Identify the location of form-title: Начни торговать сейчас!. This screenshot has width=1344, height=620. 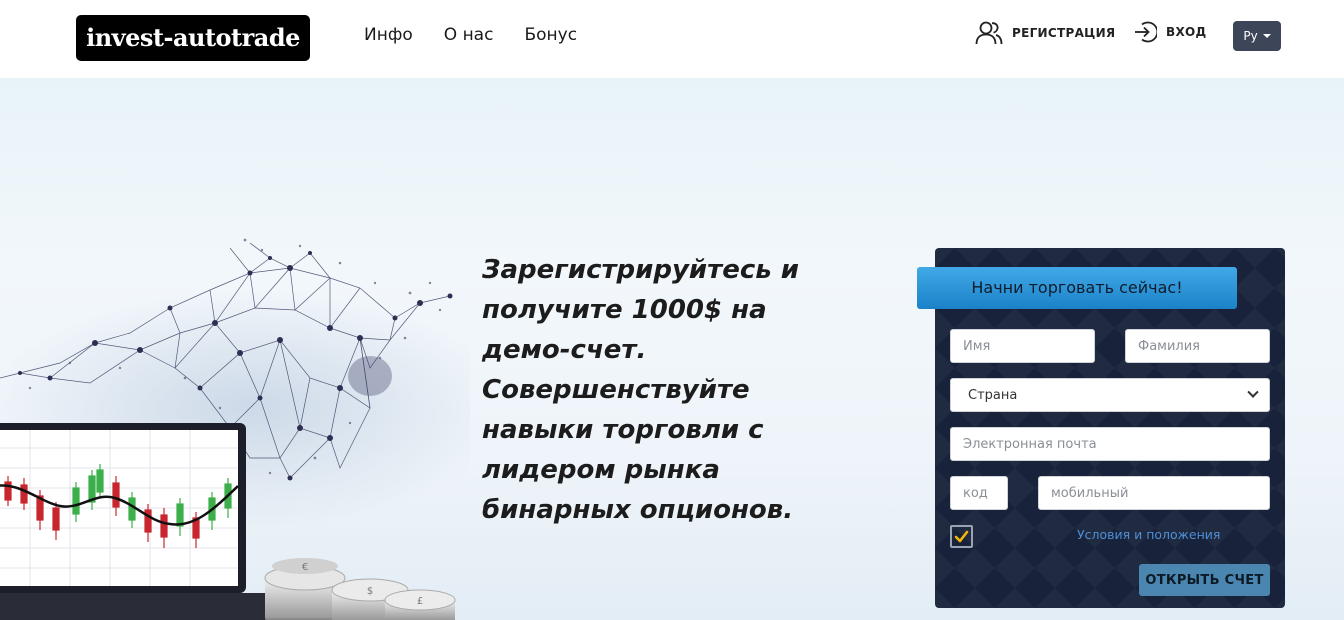
(1077, 288).